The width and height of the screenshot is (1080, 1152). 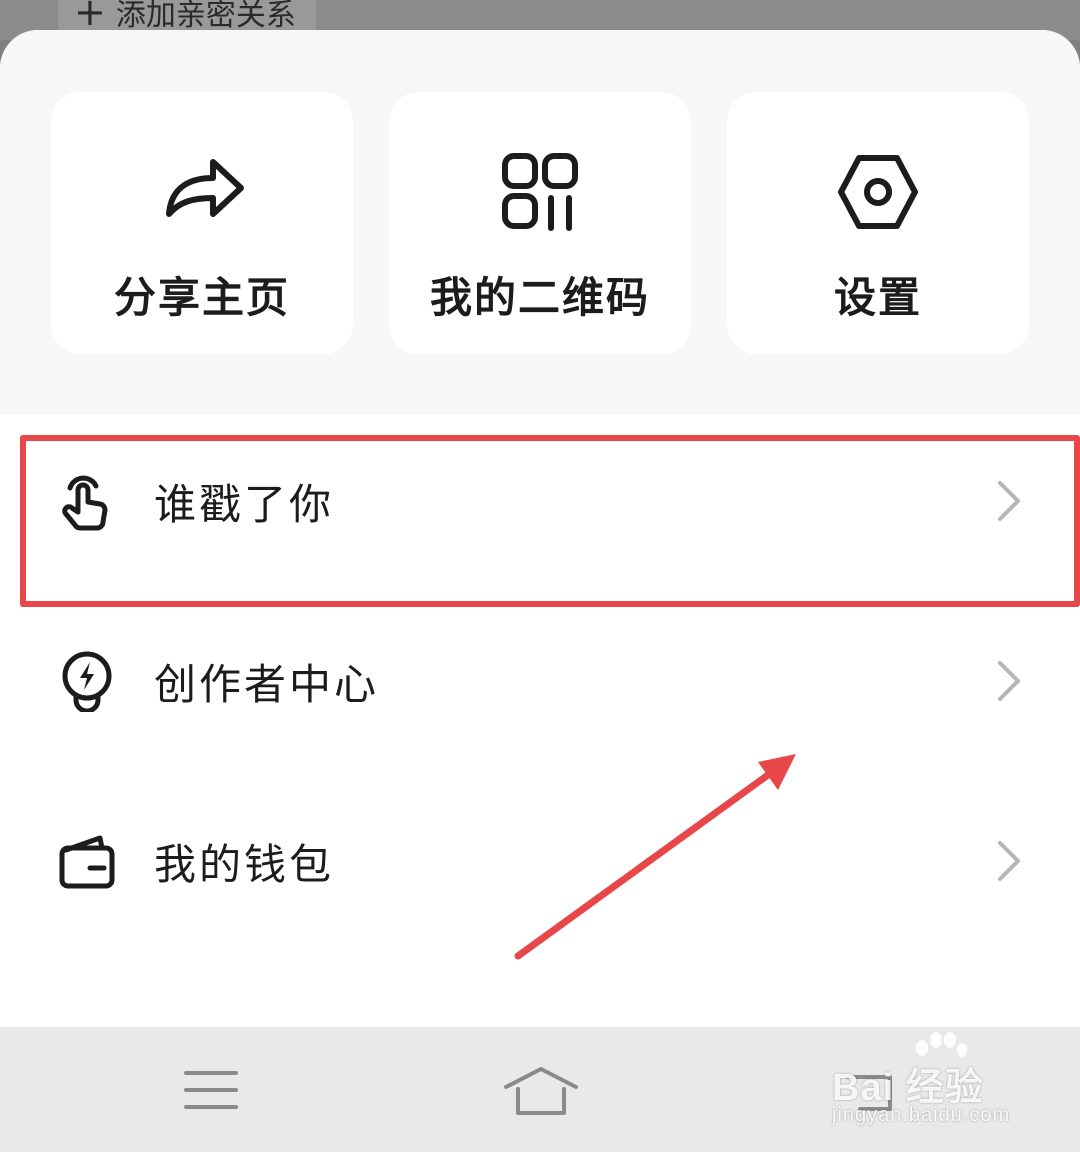 What do you see at coordinates (205, 188) in the screenshot?
I see `share-arrow-icon` at bounding box center [205, 188].